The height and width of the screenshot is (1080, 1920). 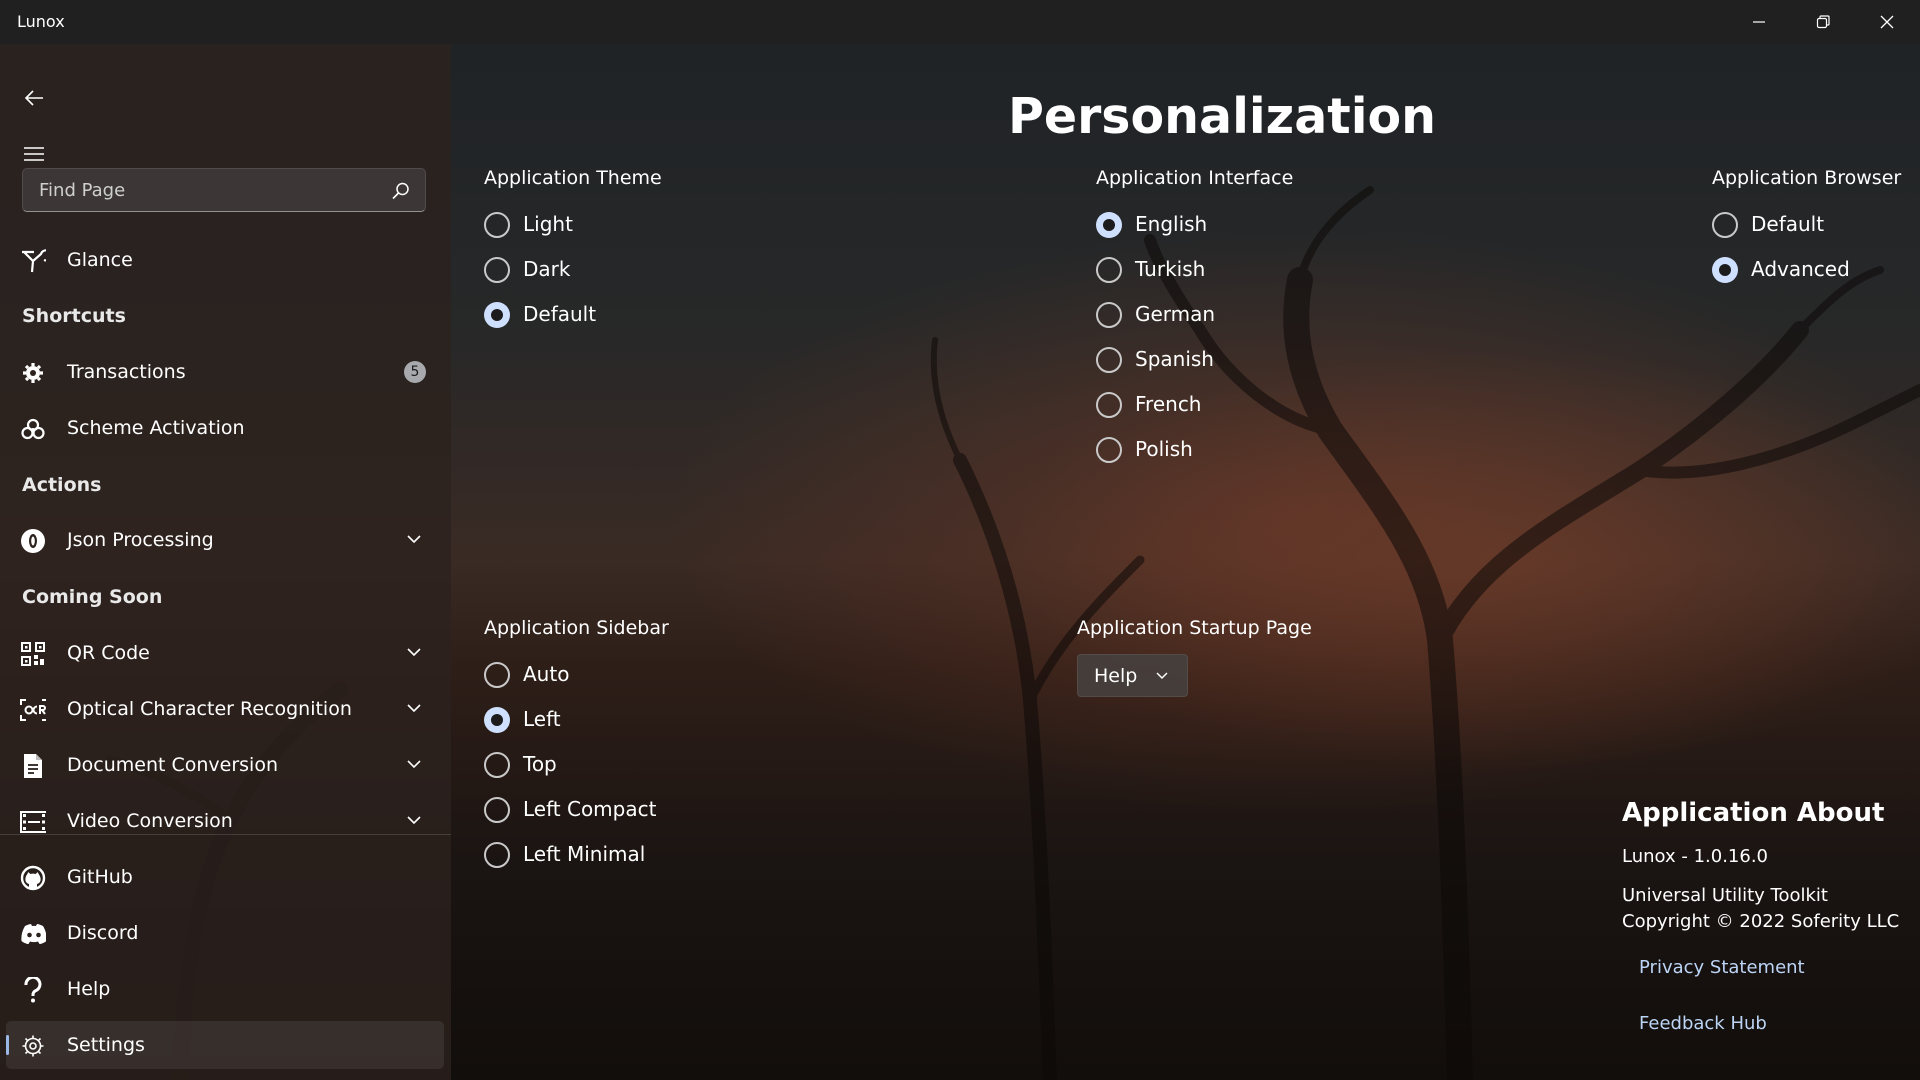 I want to click on close-button, so click(x=1887, y=22).